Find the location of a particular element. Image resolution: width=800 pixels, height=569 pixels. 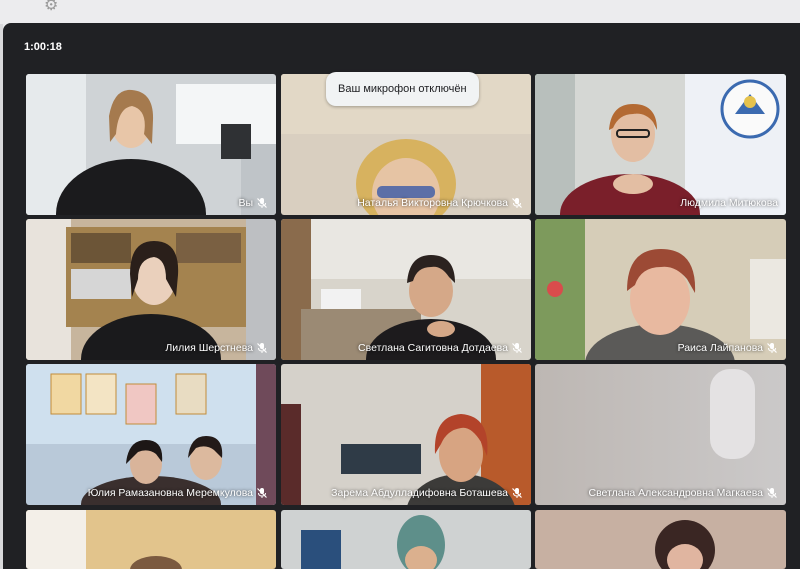

participant-name: Светлана Александровна Магкаева is located at coordinates (675, 493).